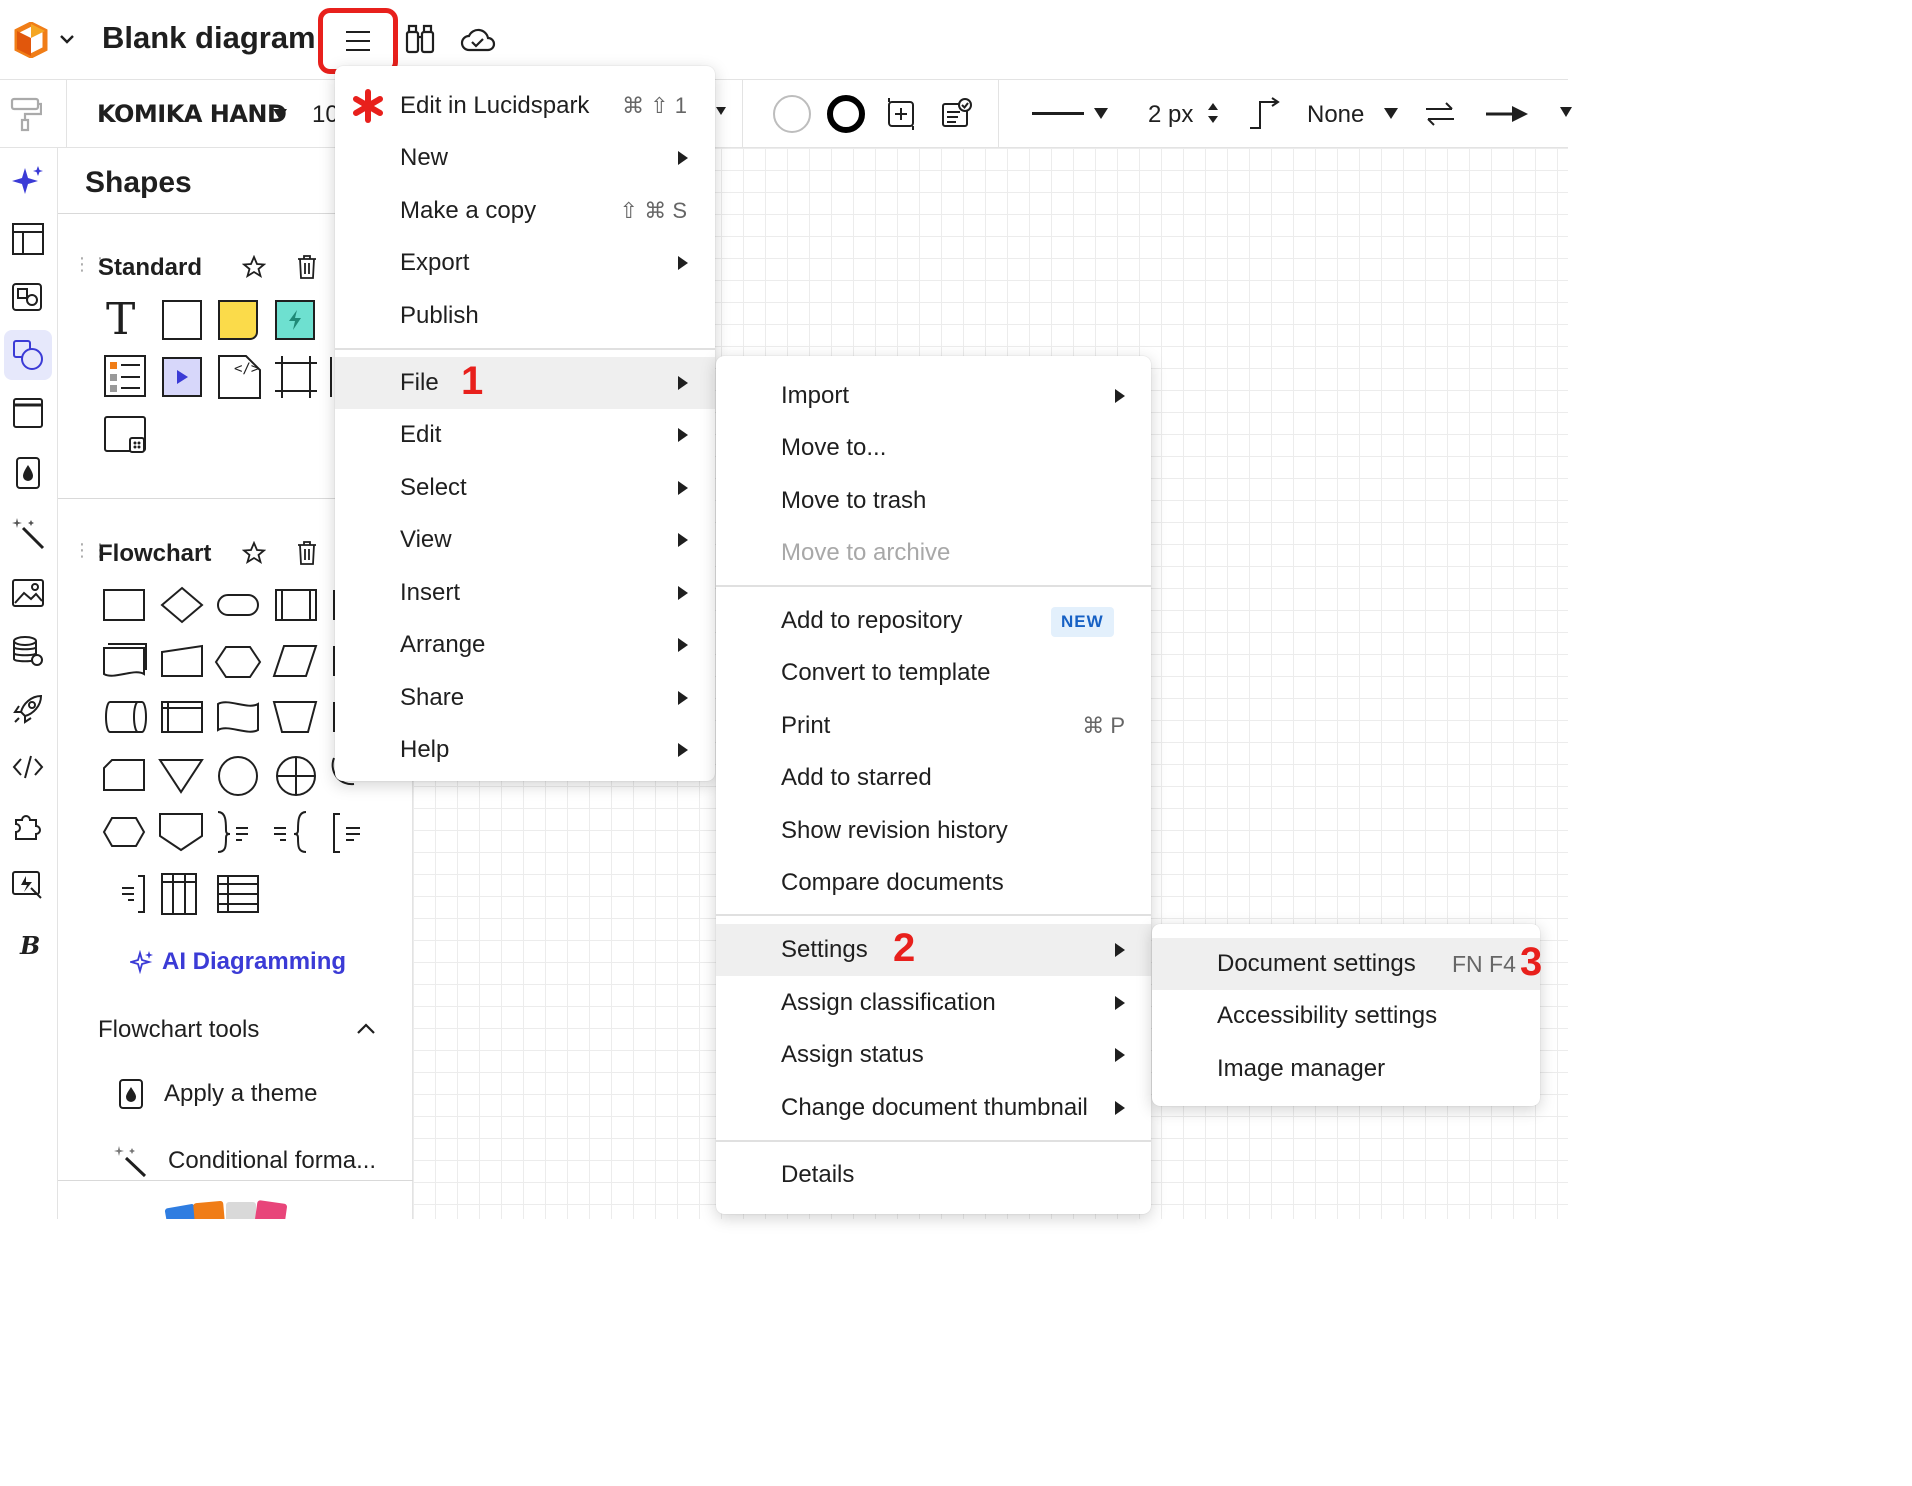 This screenshot has height=1486, width=1912. Describe the element at coordinates (28, 473) in the screenshot. I see `theme-icon` at that location.